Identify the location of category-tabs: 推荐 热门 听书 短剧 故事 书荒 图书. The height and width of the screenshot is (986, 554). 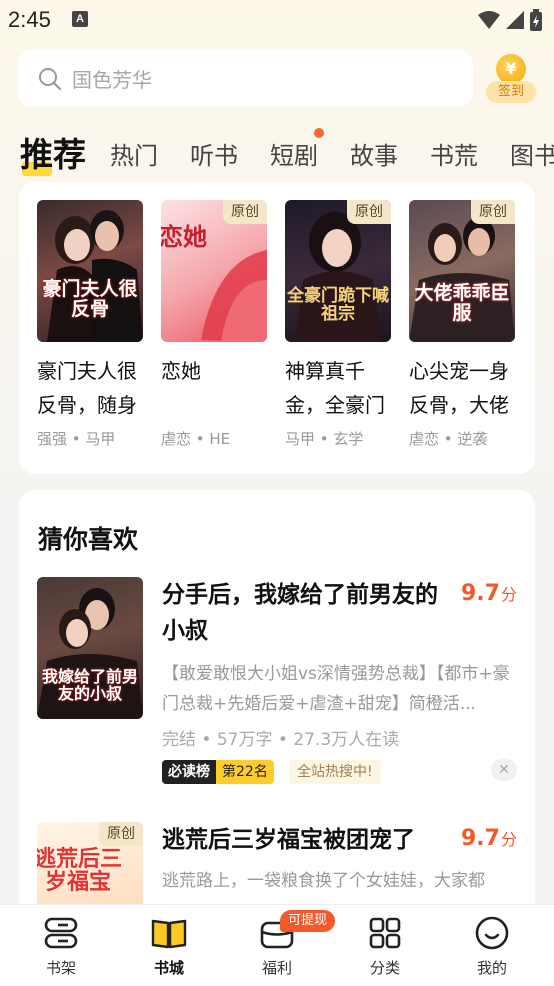
(277, 150).